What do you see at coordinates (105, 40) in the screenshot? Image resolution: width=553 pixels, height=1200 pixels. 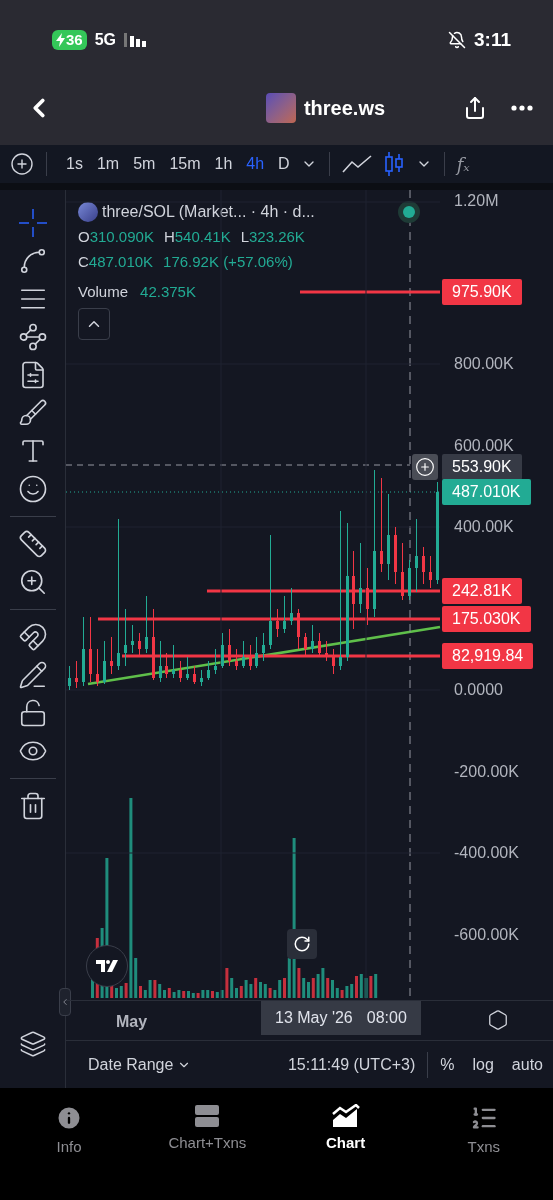 I see `network-label: 5G` at bounding box center [105, 40].